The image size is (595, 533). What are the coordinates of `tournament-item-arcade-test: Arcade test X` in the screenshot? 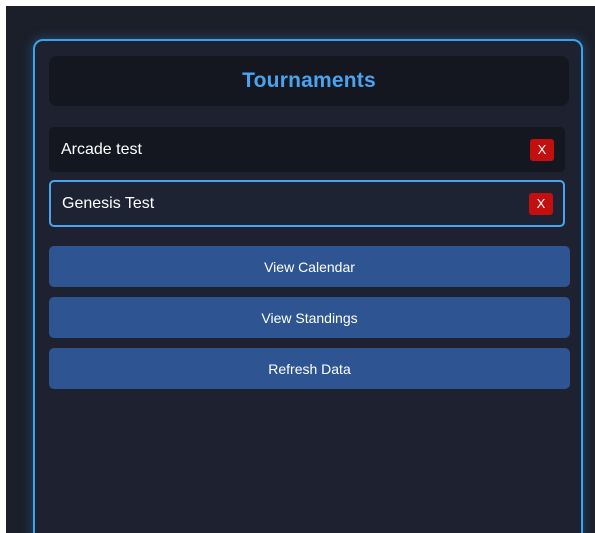 It's located at (307, 149).